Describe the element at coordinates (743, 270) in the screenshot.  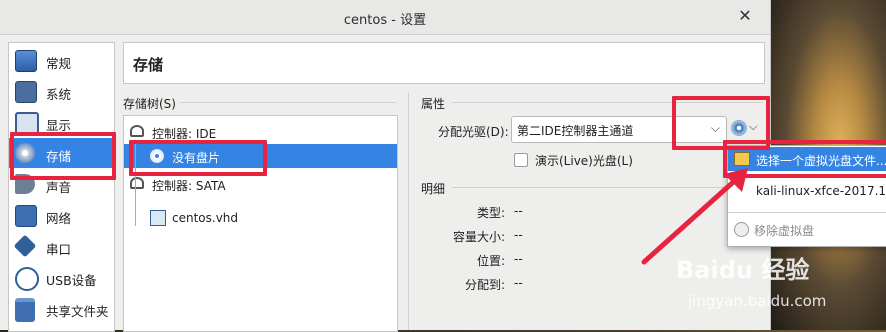
I see `watermark-brand: Baidu 经验` at that location.